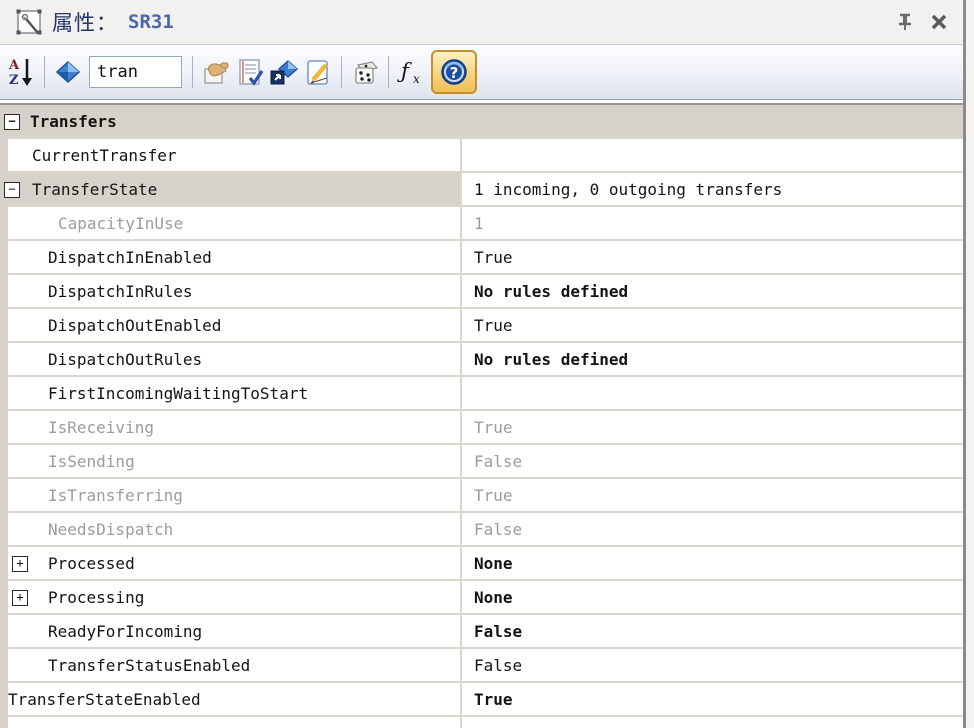 This screenshot has width=974, height=728. I want to click on property-name-cell: DispatchInEnabled, so click(231, 257).